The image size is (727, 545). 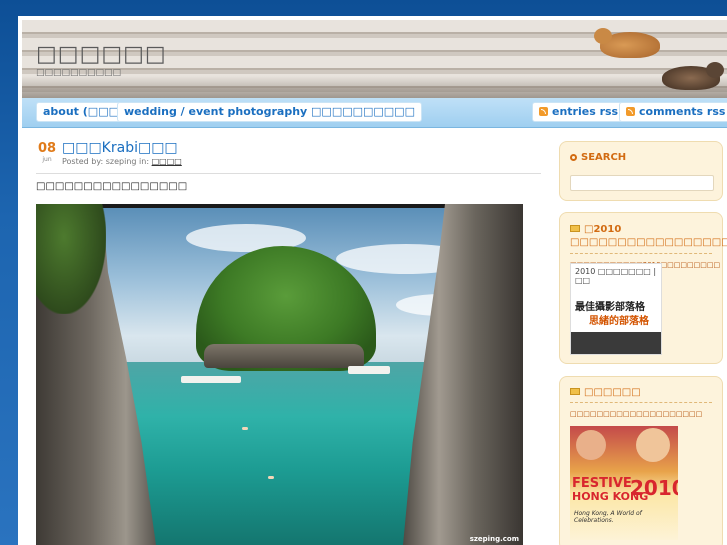 I want to click on award-badge-main: 最佳攝影部落格, so click(x=610, y=307).